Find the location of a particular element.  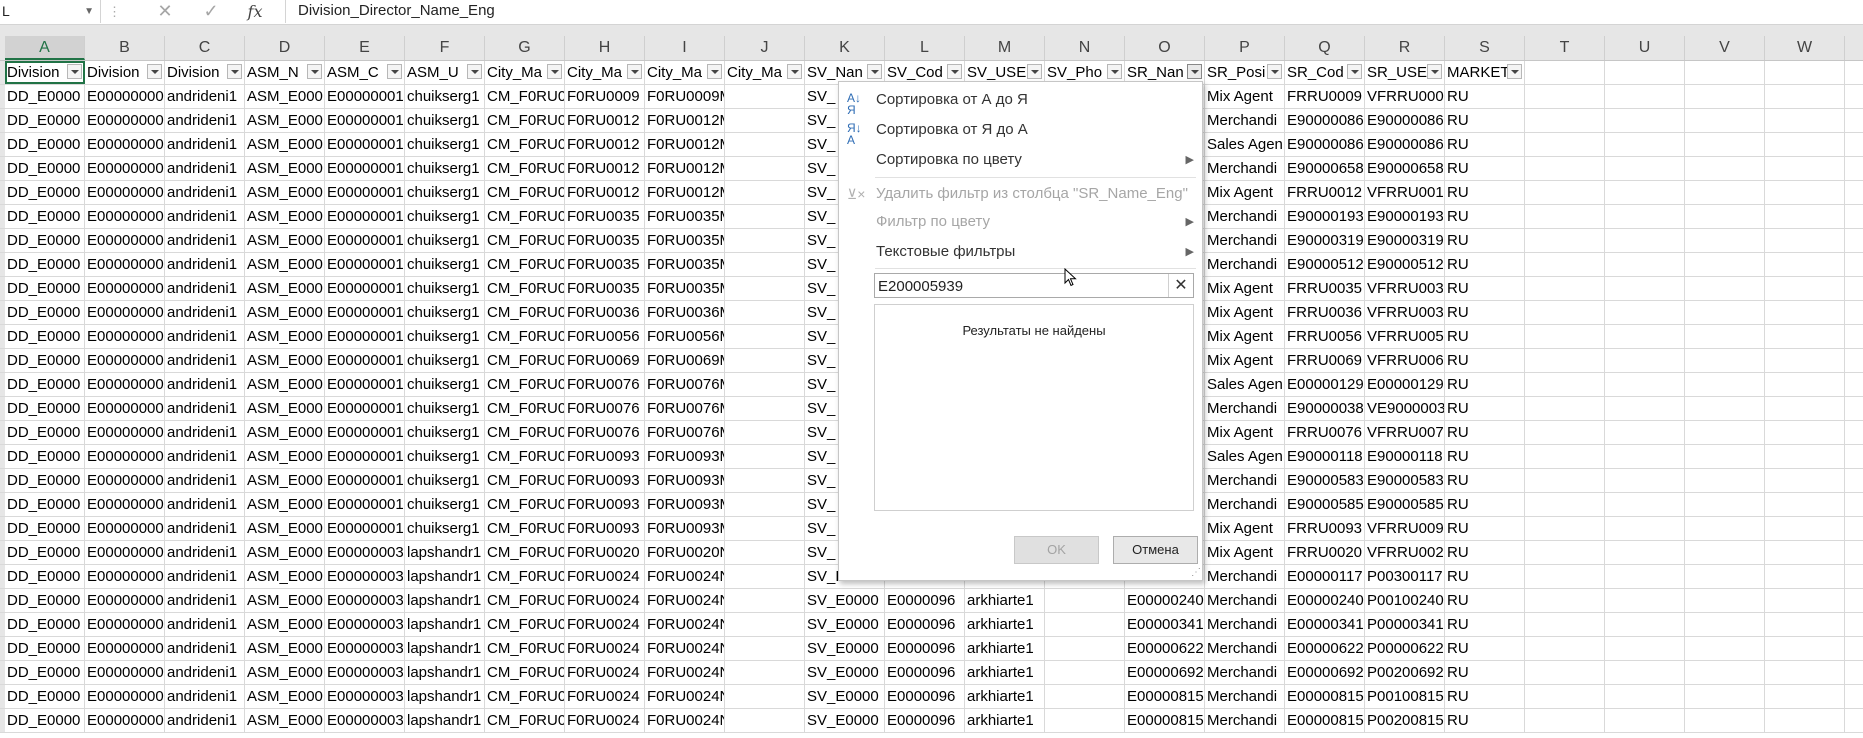

column-header-q: Q is located at coordinates (1325, 48).